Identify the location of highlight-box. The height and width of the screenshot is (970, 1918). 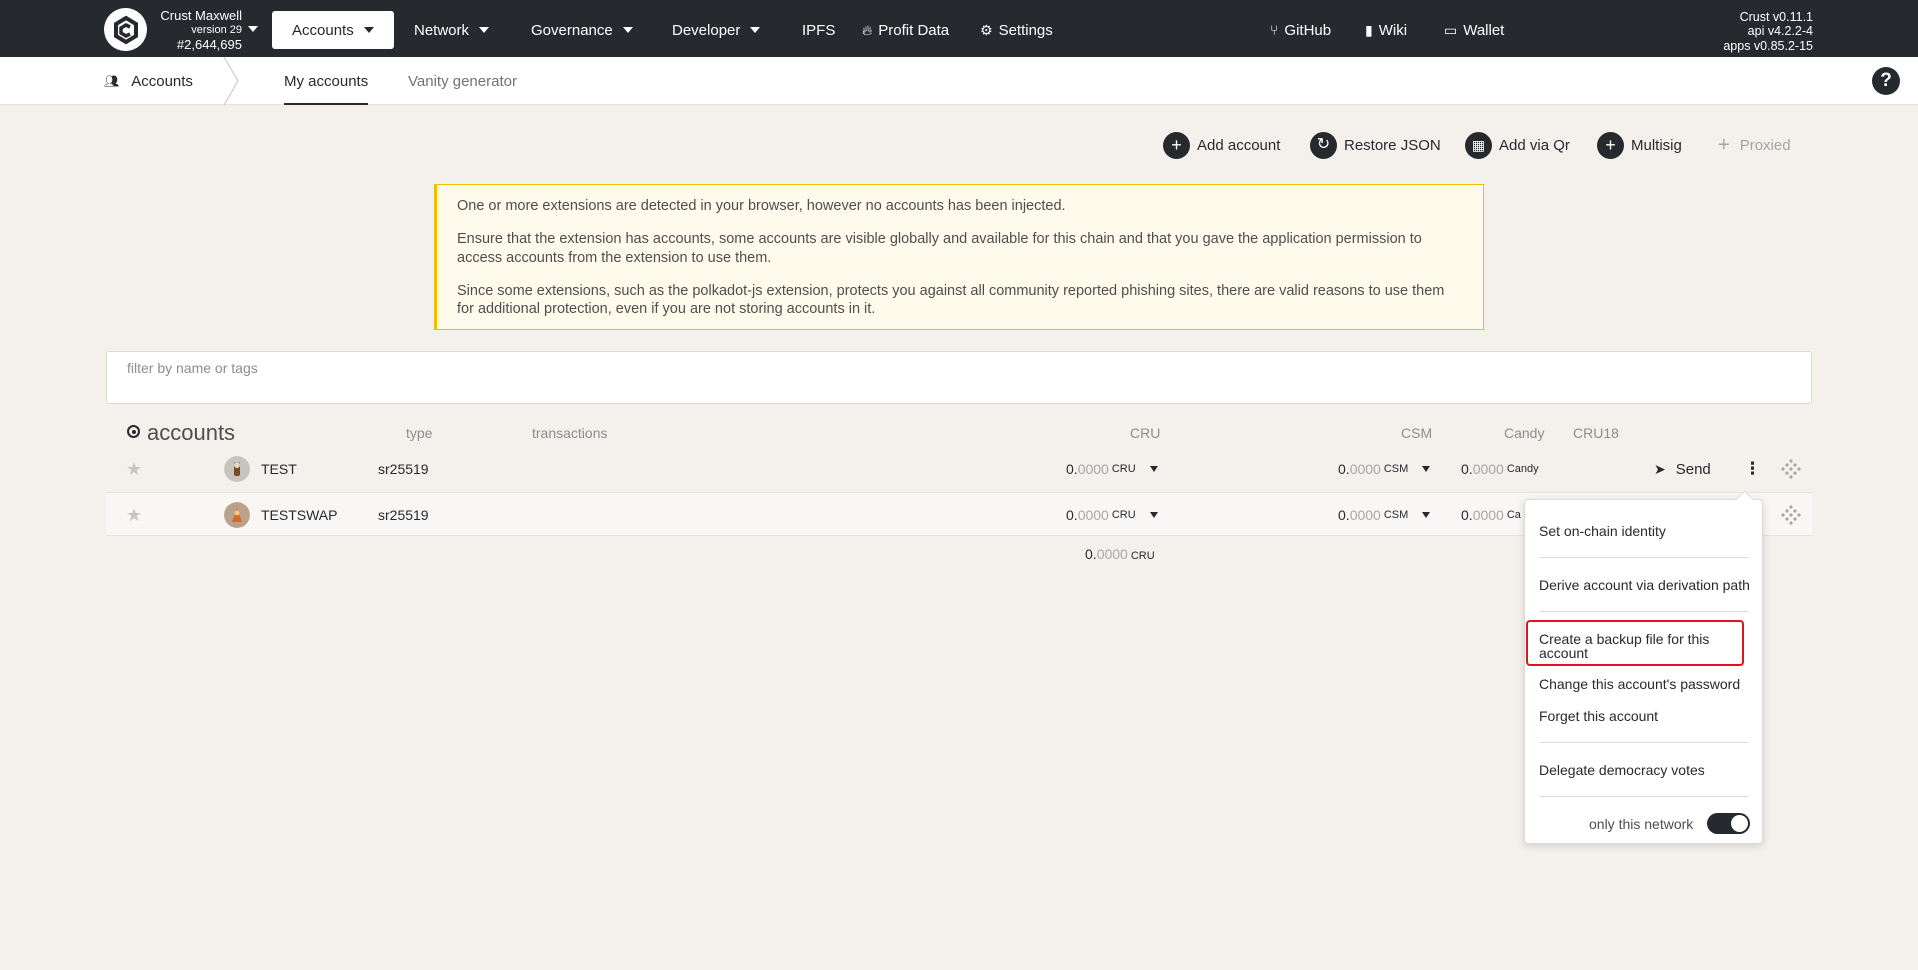
(1635, 643).